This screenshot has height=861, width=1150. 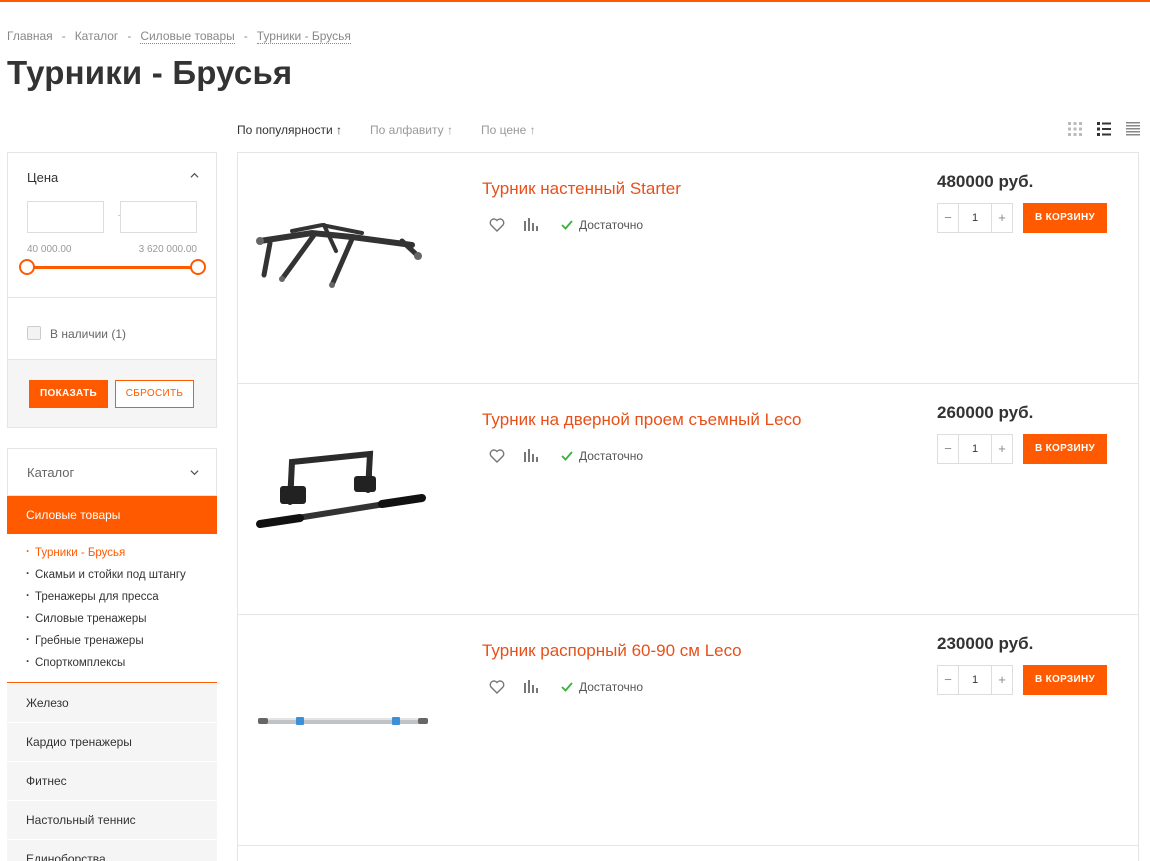 What do you see at coordinates (581, 189) in the screenshot?
I see `product-title: Турник настенный Starter` at bounding box center [581, 189].